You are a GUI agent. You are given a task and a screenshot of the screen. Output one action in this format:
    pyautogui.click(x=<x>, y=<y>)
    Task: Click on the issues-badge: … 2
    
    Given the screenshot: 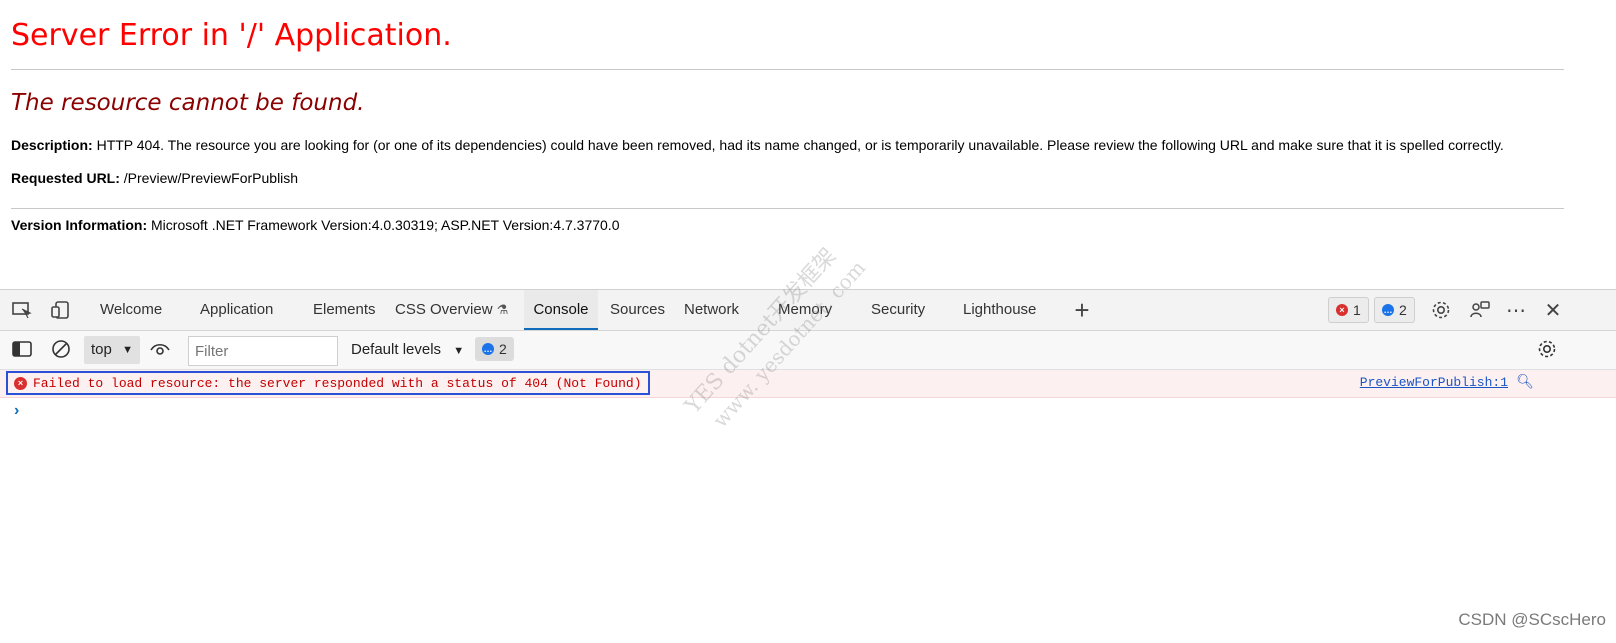 What is the action you would take?
    pyautogui.click(x=494, y=349)
    